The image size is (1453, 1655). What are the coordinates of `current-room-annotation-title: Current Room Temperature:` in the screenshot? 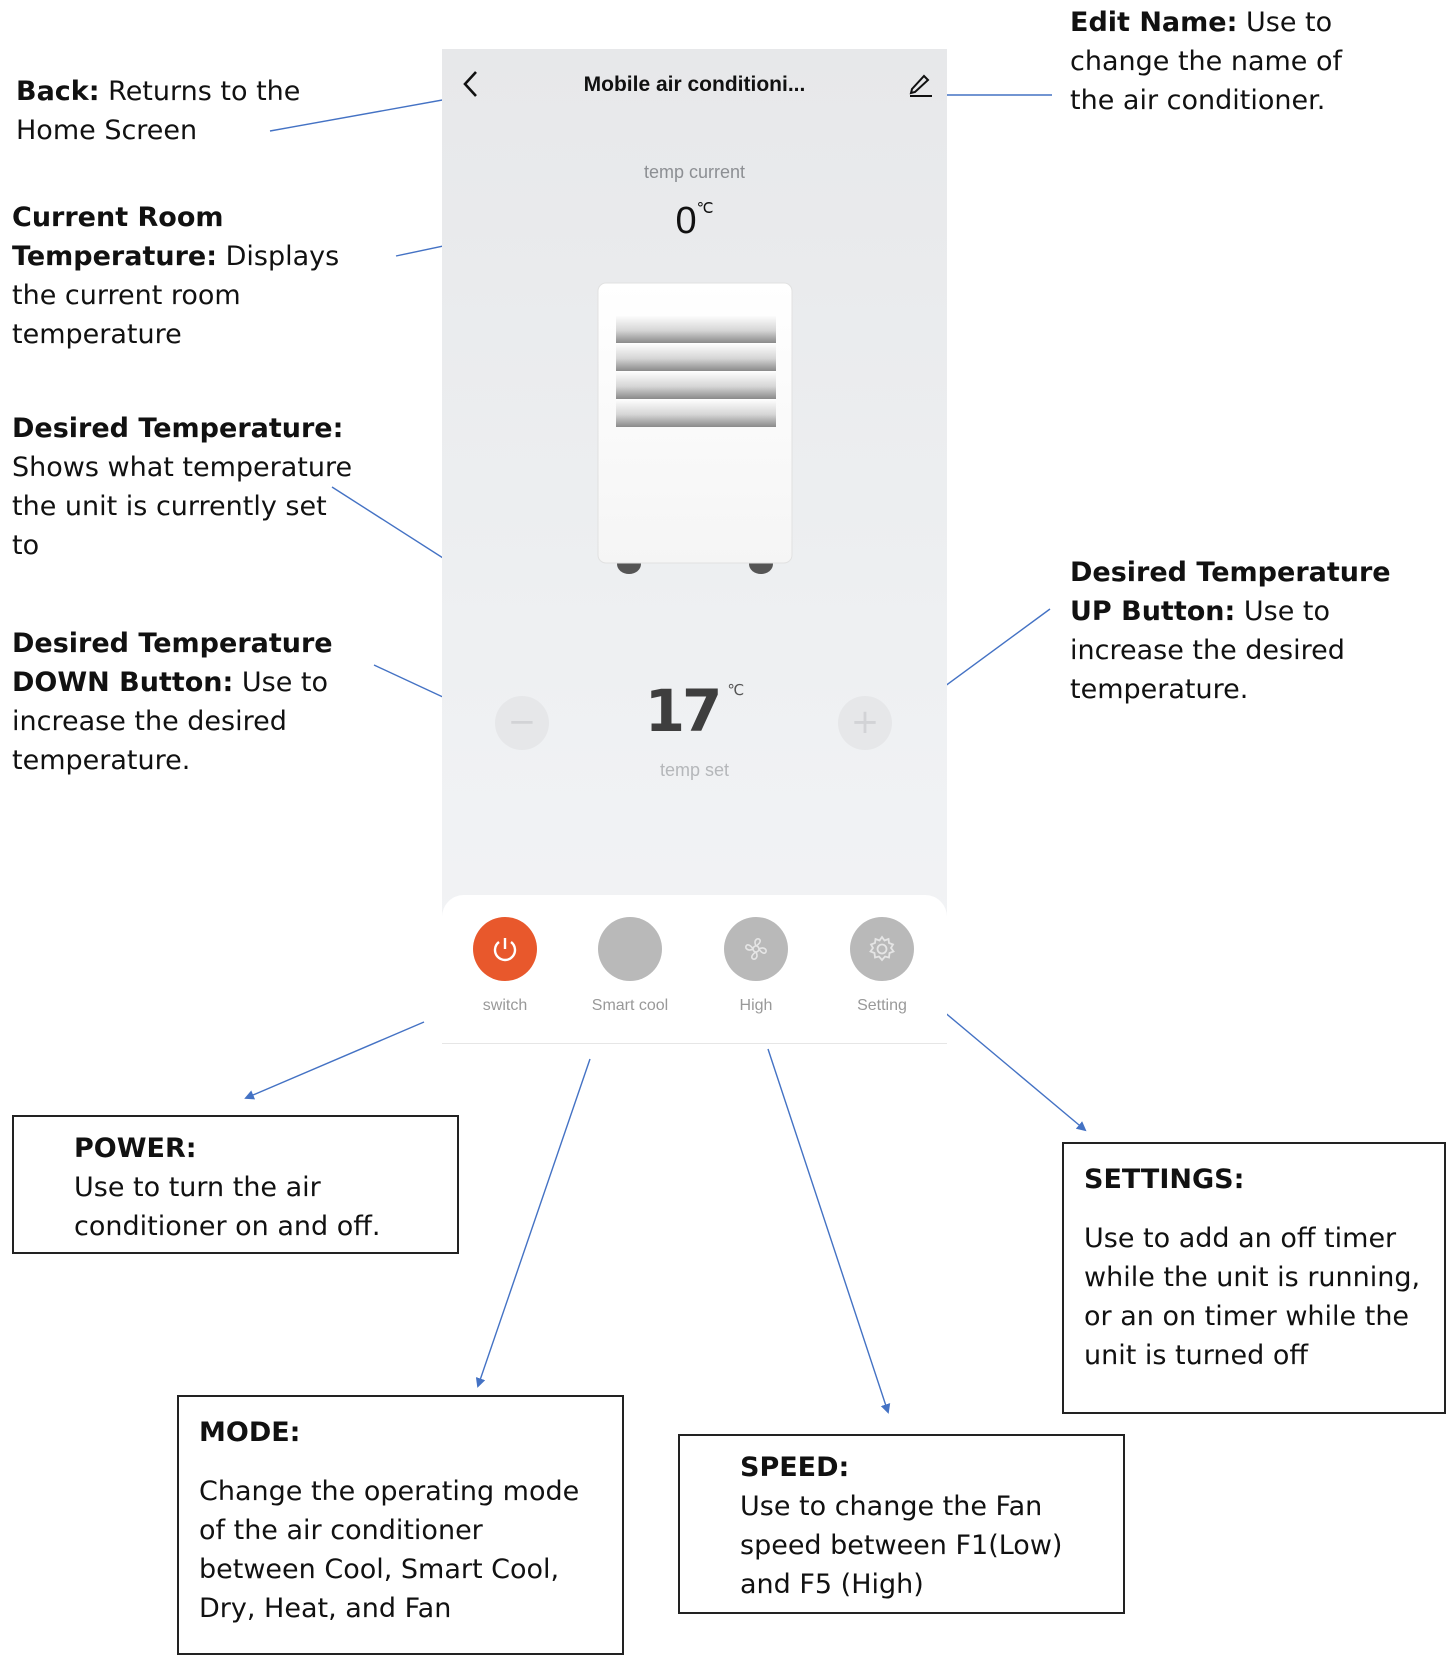 It's located at (118, 237).